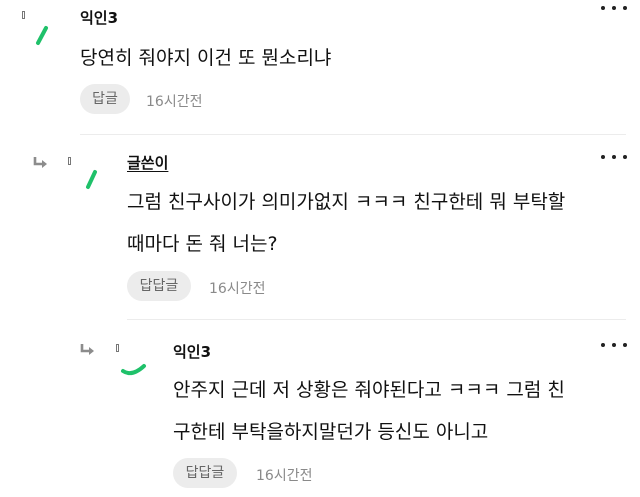  I want to click on comment-text-line: 당연히 줘야지 이건 또 뭔소리냐, so click(206, 58).